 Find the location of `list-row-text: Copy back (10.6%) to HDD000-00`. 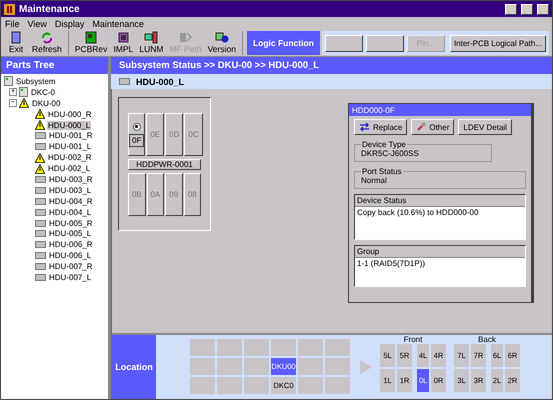

list-row-text: Copy back (10.6%) to HDD000-00 is located at coordinates (418, 212).